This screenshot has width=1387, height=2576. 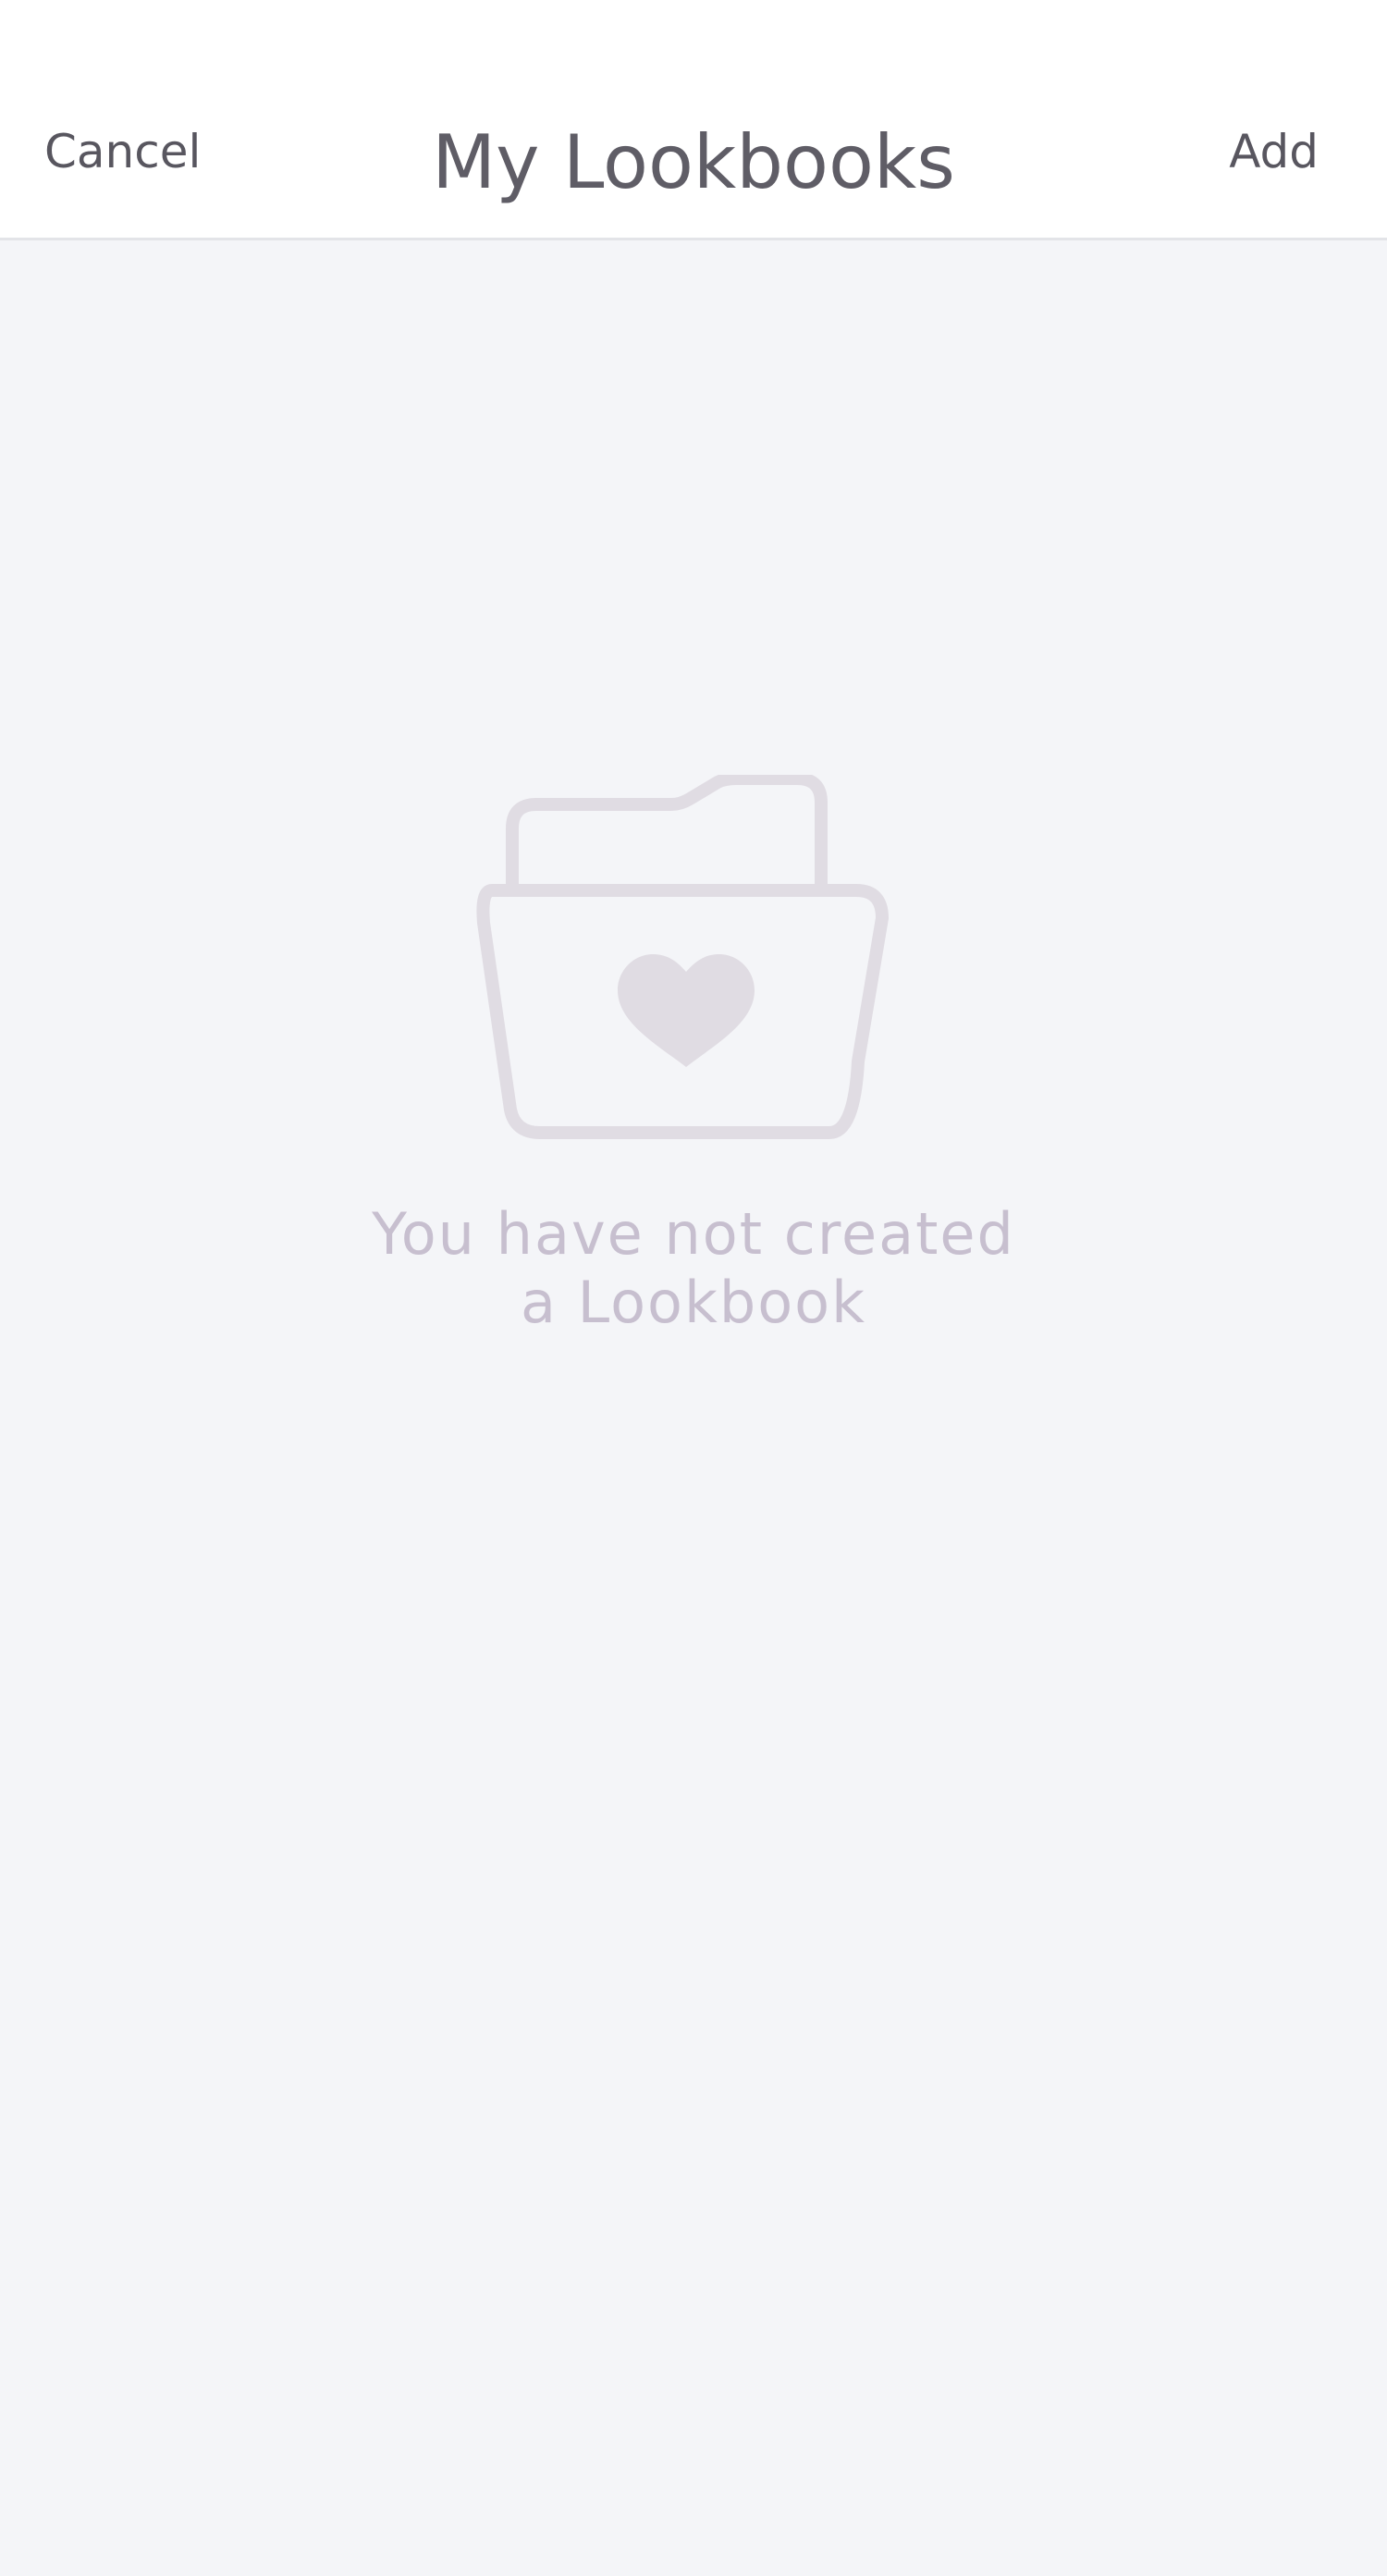 I want to click on nav-header: Cancel My Lookbooks Add, so click(x=693, y=120).